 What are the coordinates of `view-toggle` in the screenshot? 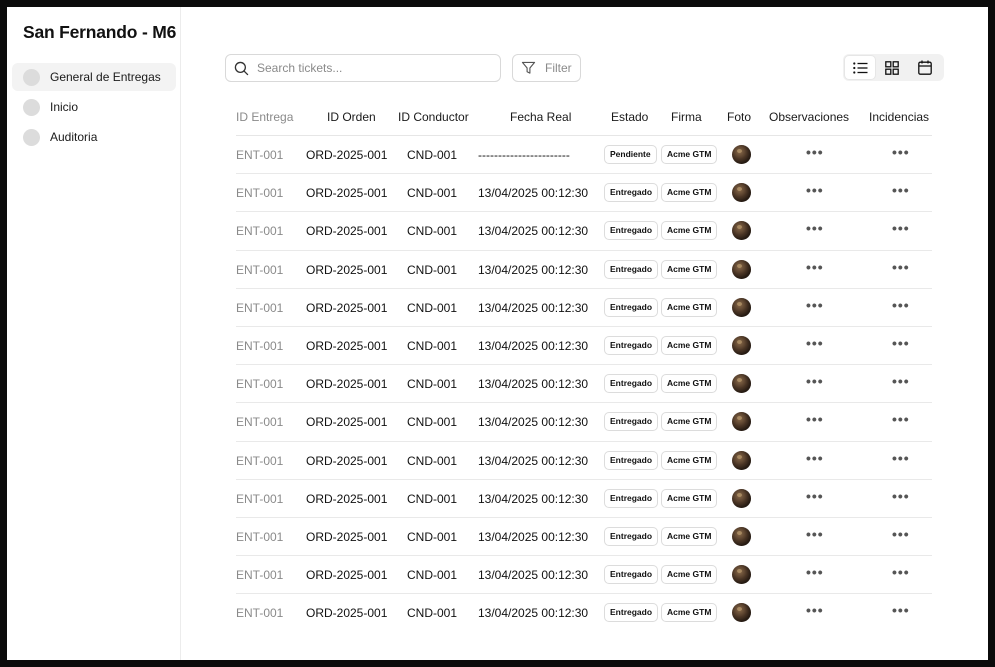 It's located at (893, 67).